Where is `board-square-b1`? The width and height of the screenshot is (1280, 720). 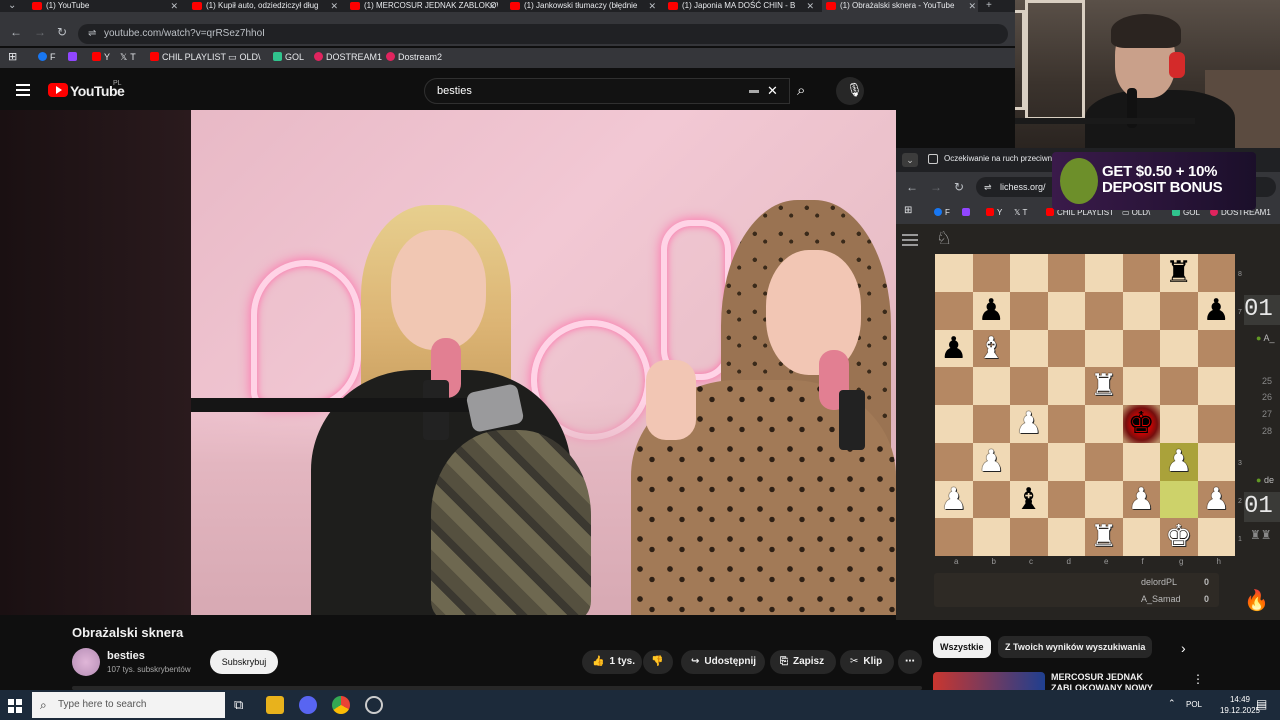 board-square-b1 is located at coordinates (991, 537).